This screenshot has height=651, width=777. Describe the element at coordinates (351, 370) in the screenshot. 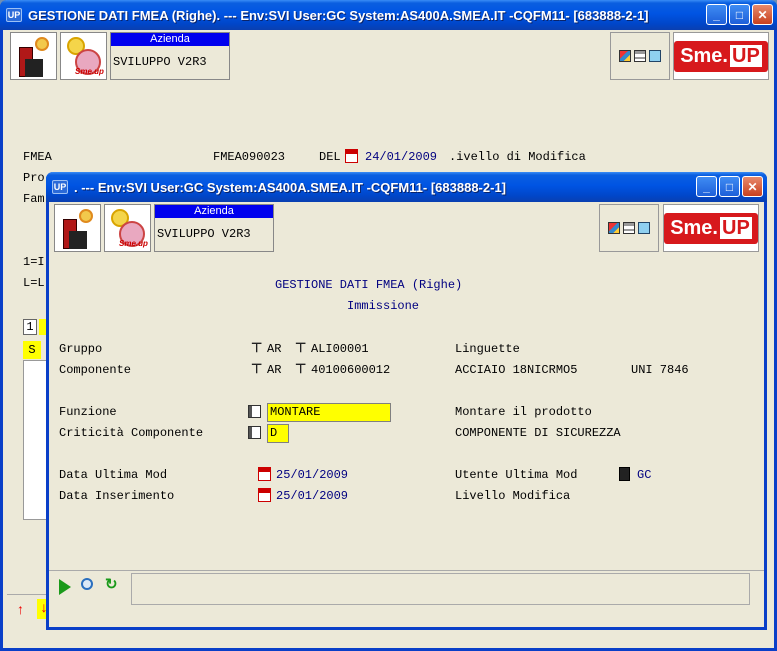

I see `componente-code: 40100600012` at that location.